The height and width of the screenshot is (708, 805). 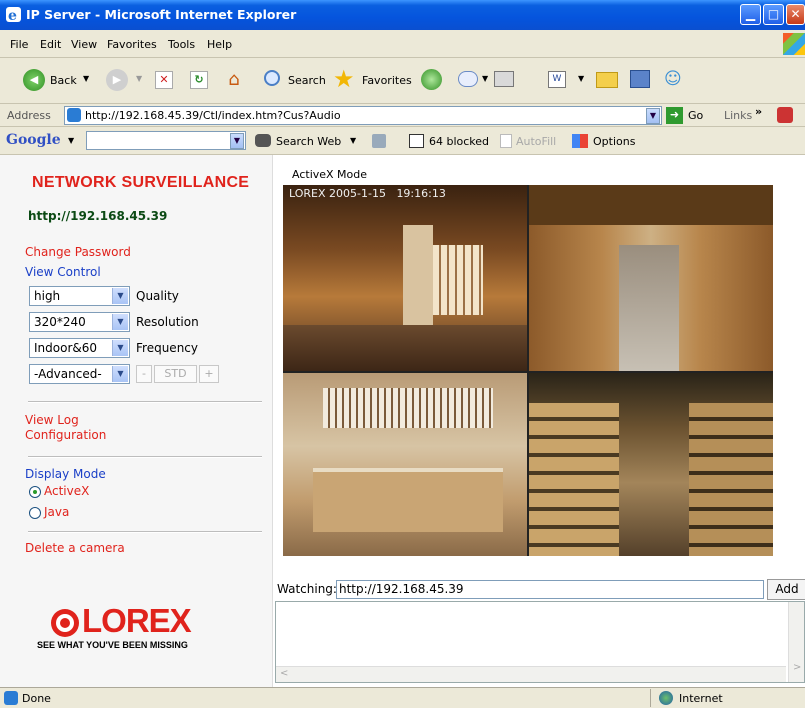 What do you see at coordinates (164, 80) in the screenshot?
I see `stop-icon: ✕` at bounding box center [164, 80].